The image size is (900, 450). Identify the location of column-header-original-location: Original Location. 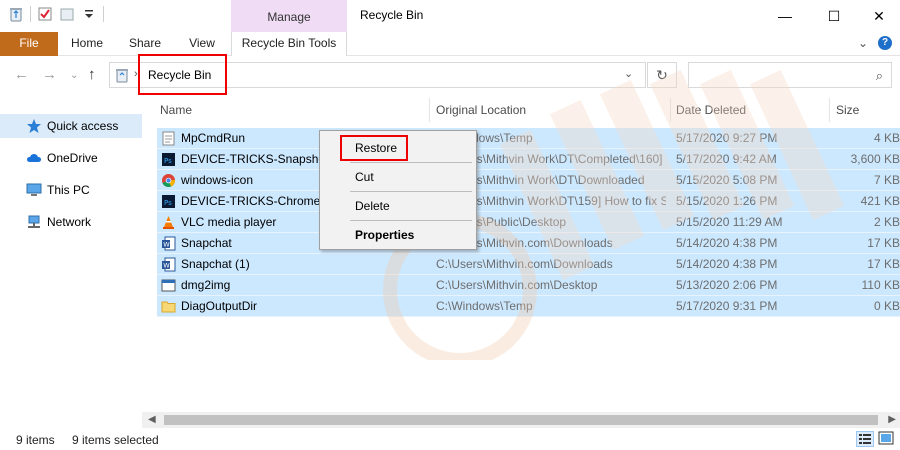
(481, 111).